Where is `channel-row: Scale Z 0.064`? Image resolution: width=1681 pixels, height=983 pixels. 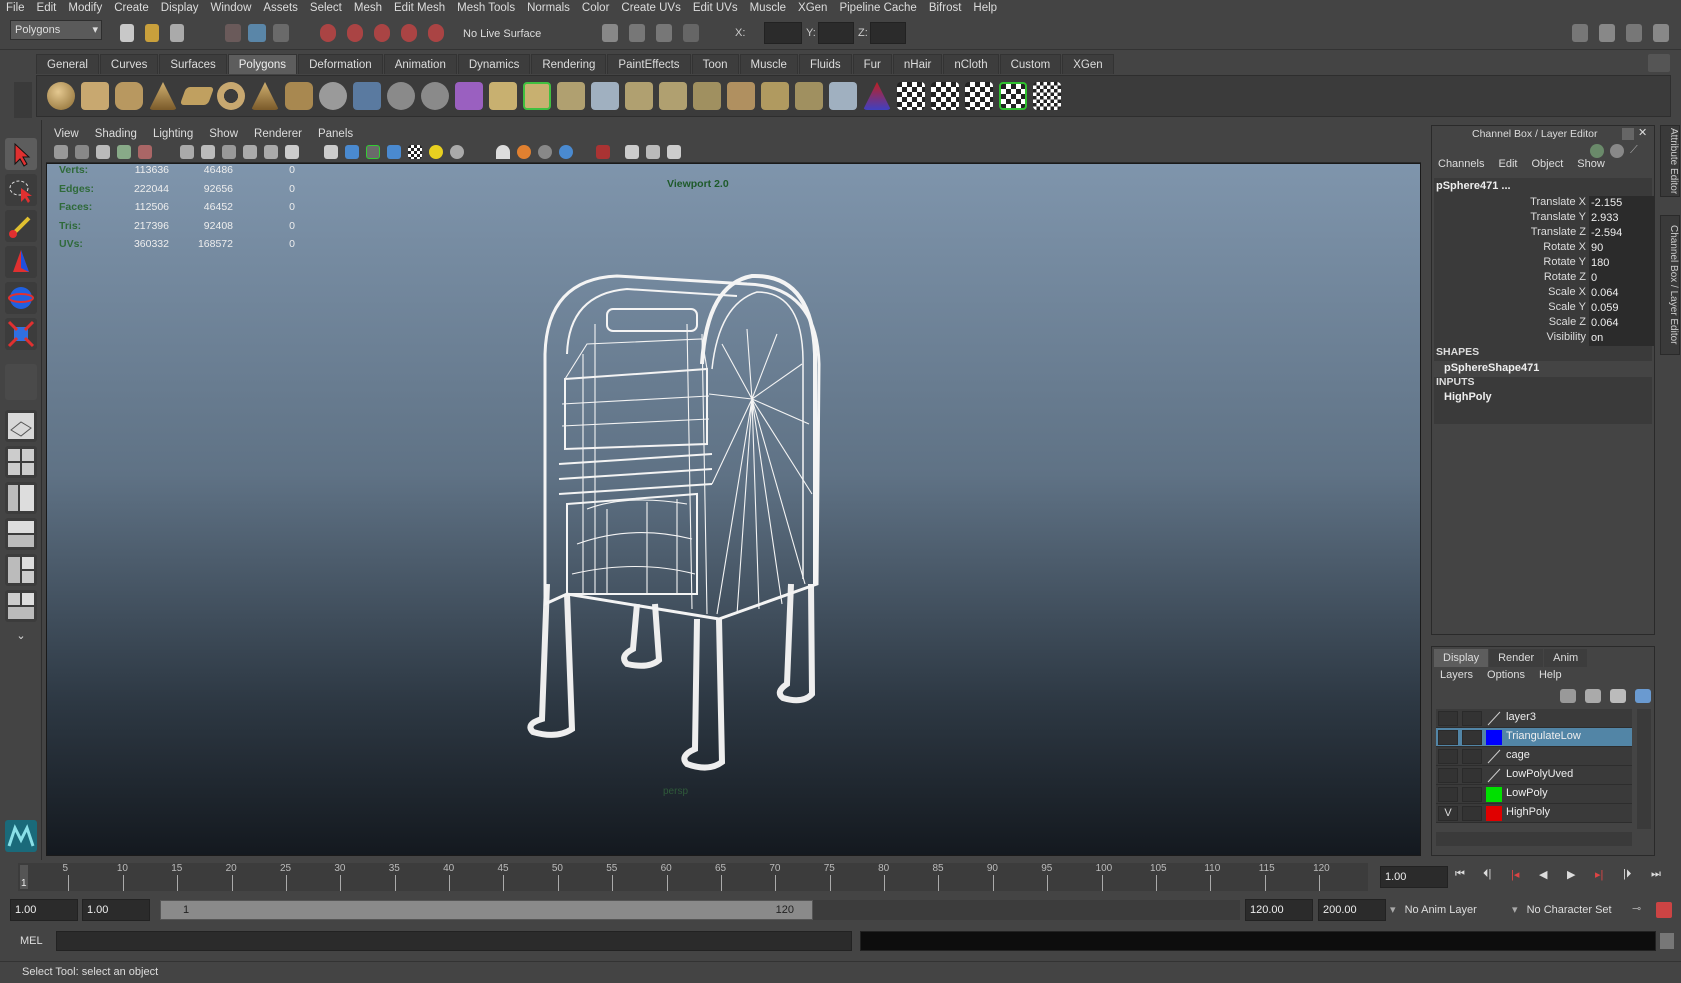
channel-row: Scale Z 0.064 is located at coordinates (1545, 324).